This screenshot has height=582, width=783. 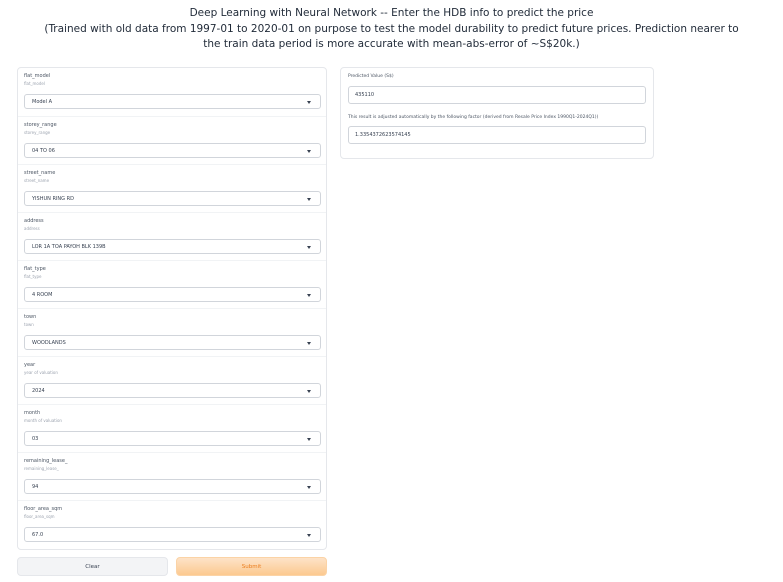 I want to click on town-dropdown: WOODLANDS, so click(x=172, y=342).